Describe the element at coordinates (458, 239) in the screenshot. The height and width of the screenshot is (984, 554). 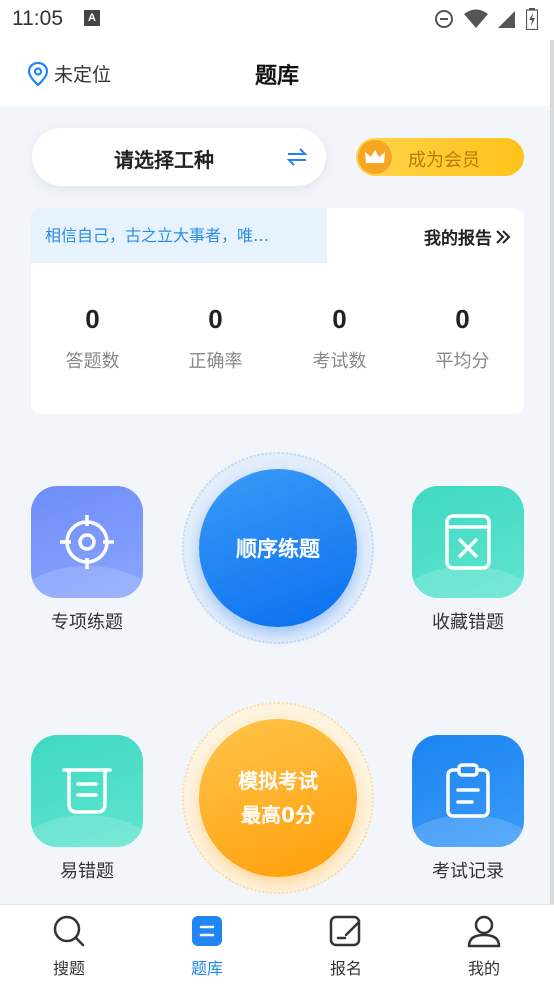
I see `my-report-label: 我的报告` at that location.